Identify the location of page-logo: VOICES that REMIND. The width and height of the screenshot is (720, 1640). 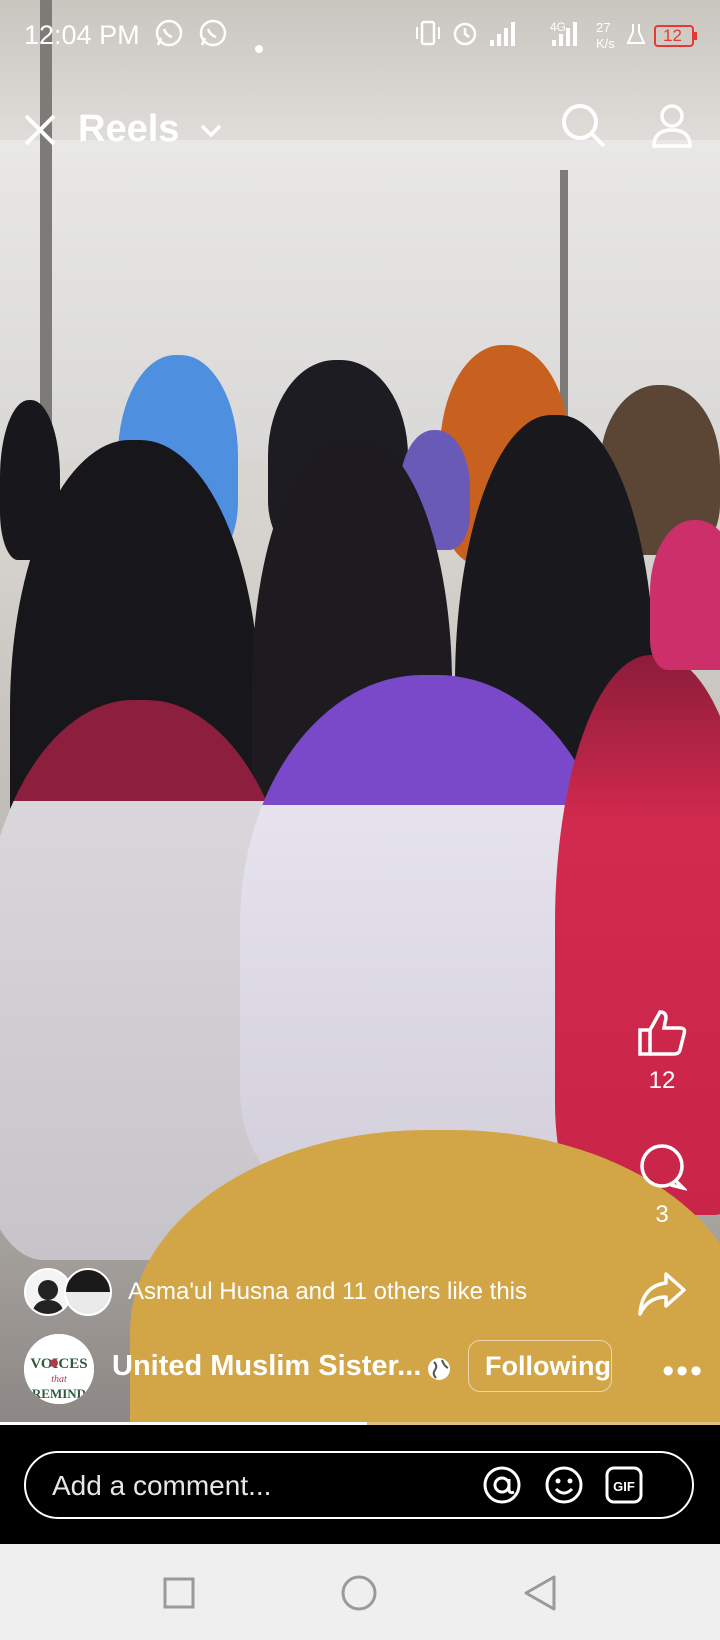
(59, 1369).